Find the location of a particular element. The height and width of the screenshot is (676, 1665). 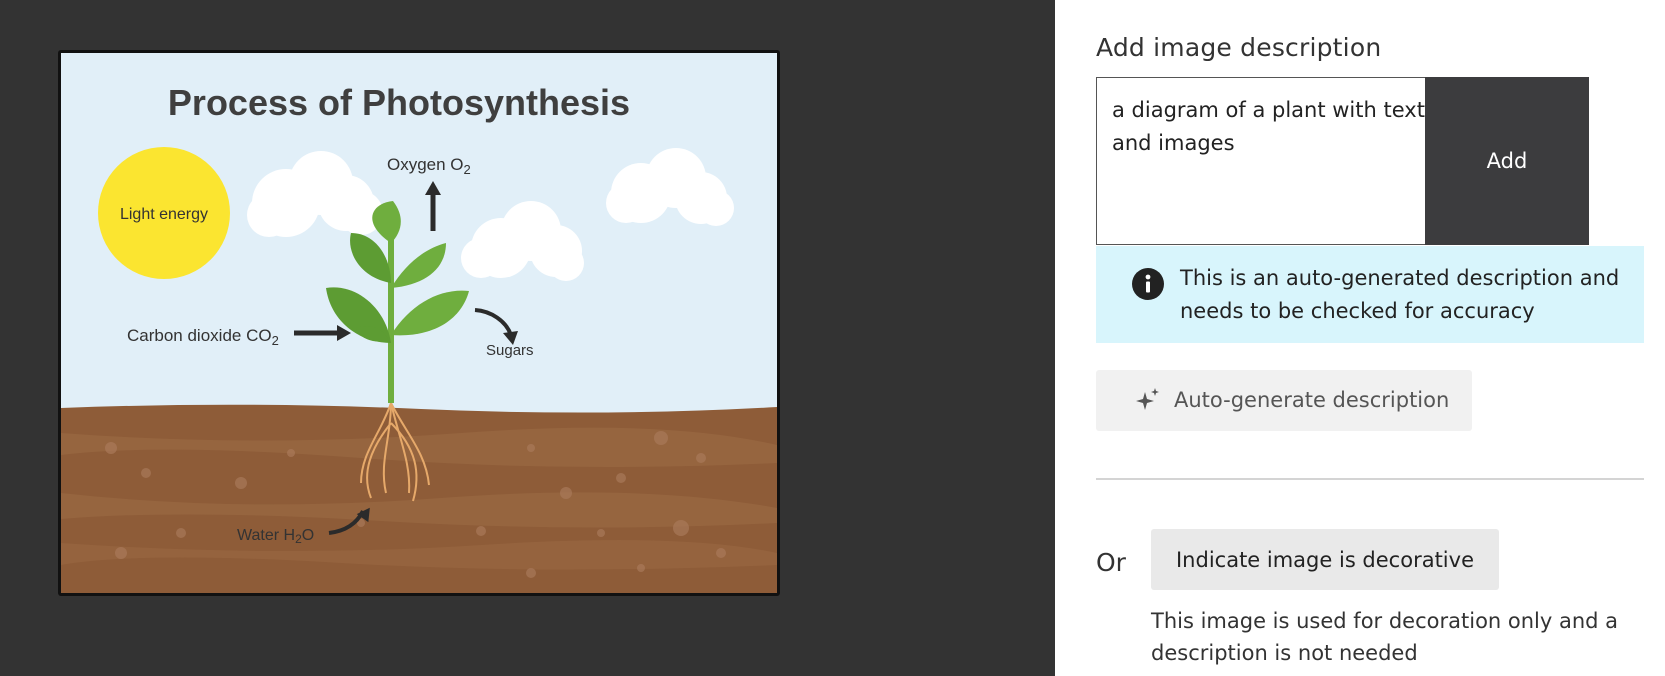

panel-heading: Add image description is located at coordinates (1239, 47).